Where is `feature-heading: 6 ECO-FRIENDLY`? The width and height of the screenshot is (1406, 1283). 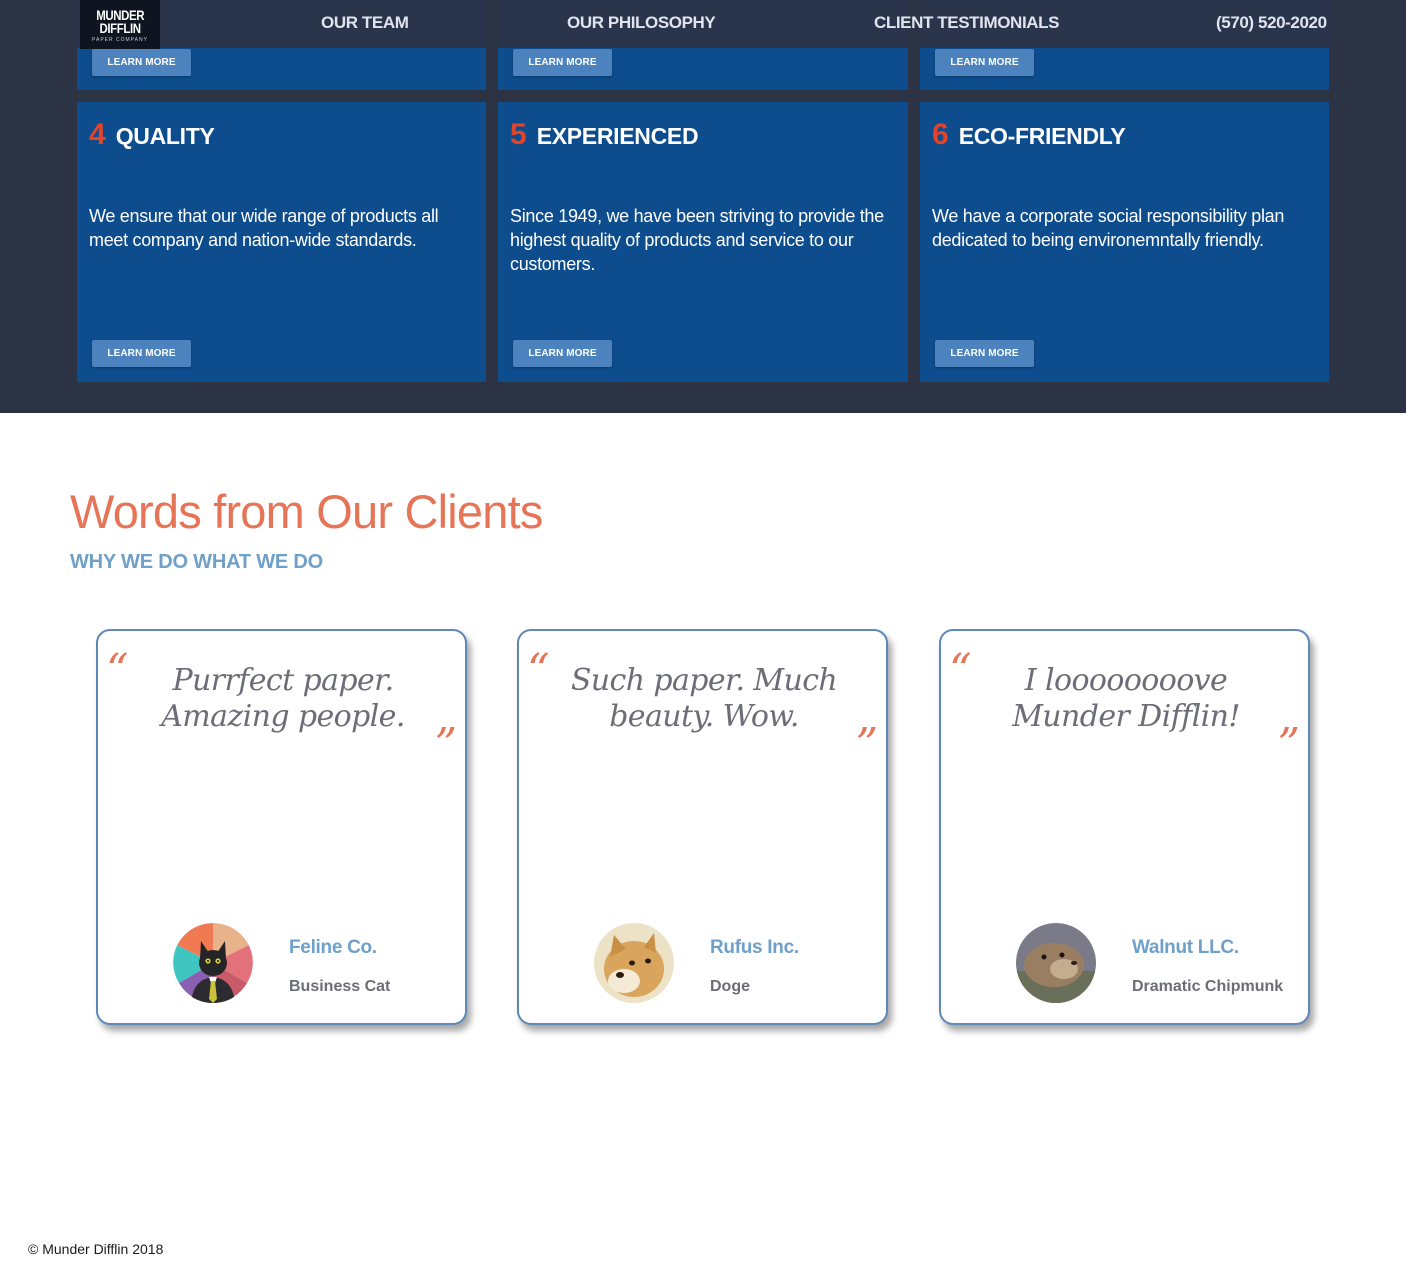 feature-heading: 6 ECO-FRIENDLY is located at coordinates (1029, 135).